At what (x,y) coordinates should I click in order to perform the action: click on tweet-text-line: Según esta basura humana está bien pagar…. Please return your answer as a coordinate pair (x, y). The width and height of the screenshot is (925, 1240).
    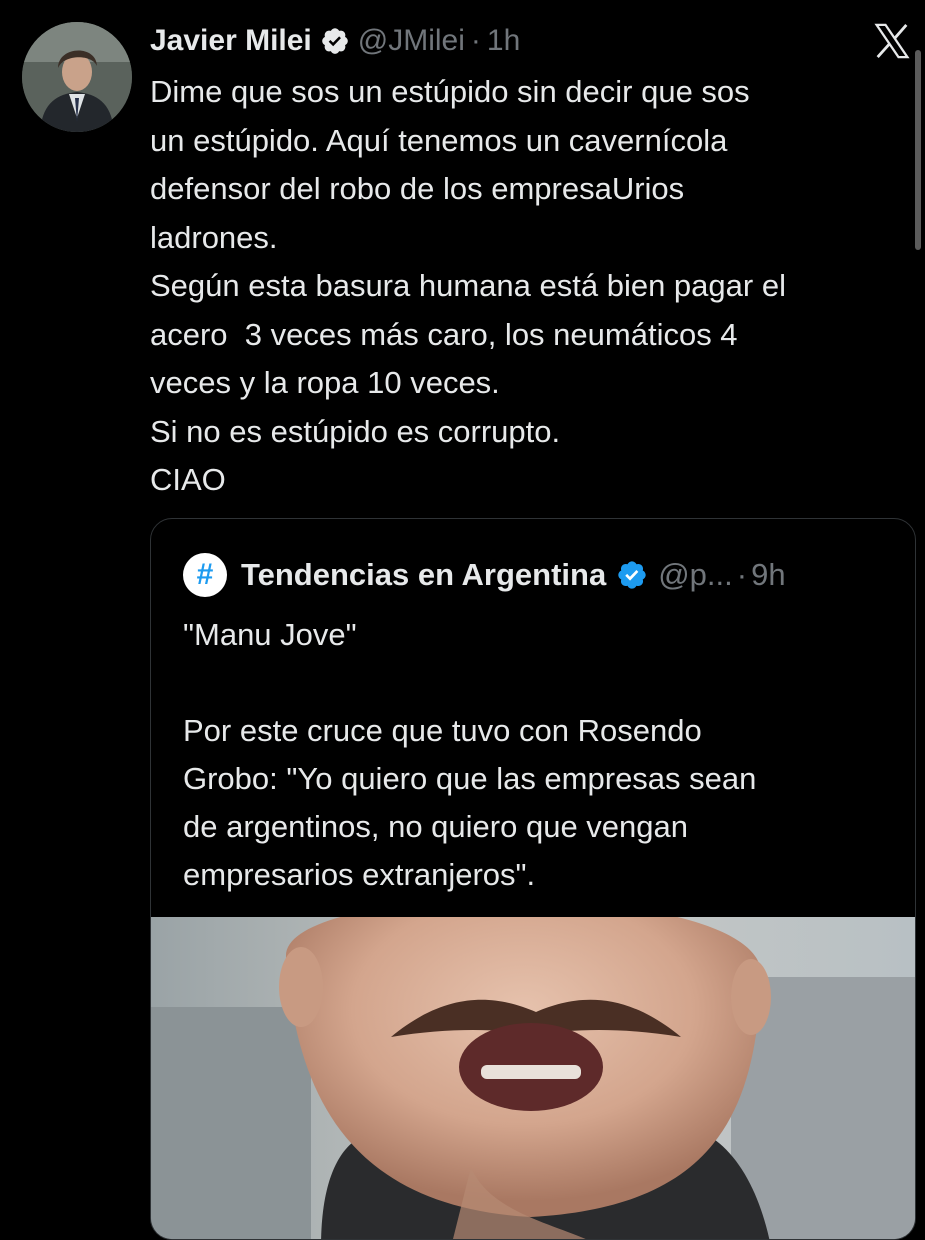
    Looking at the image, I should click on (468, 285).